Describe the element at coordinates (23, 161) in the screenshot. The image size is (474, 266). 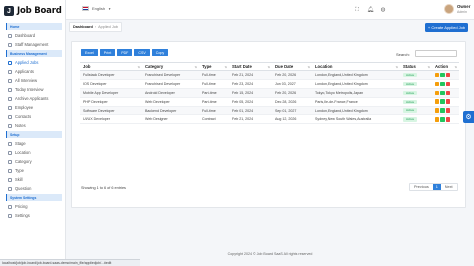
I see `sidebar-item-label: Category` at that location.